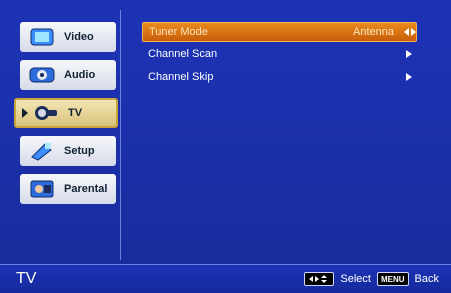 This screenshot has height=293, width=451. What do you see at coordinates (42, 189) in the screenshot?
I see `parental-icon` at bounding box center [42, 189].